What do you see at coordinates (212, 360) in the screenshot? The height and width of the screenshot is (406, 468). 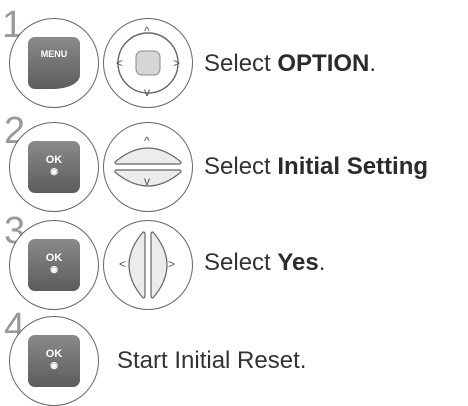 I see `step-4-instruction: Start Initial Reset.` at bounding box center [212, 360].